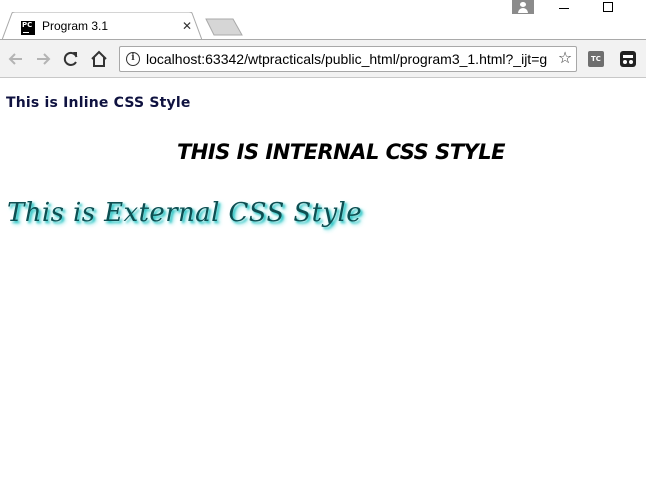  What do you see at coordinates (133, 59) in the screenshot?
I see `info-icon: i` at bounding box center [133, 59].